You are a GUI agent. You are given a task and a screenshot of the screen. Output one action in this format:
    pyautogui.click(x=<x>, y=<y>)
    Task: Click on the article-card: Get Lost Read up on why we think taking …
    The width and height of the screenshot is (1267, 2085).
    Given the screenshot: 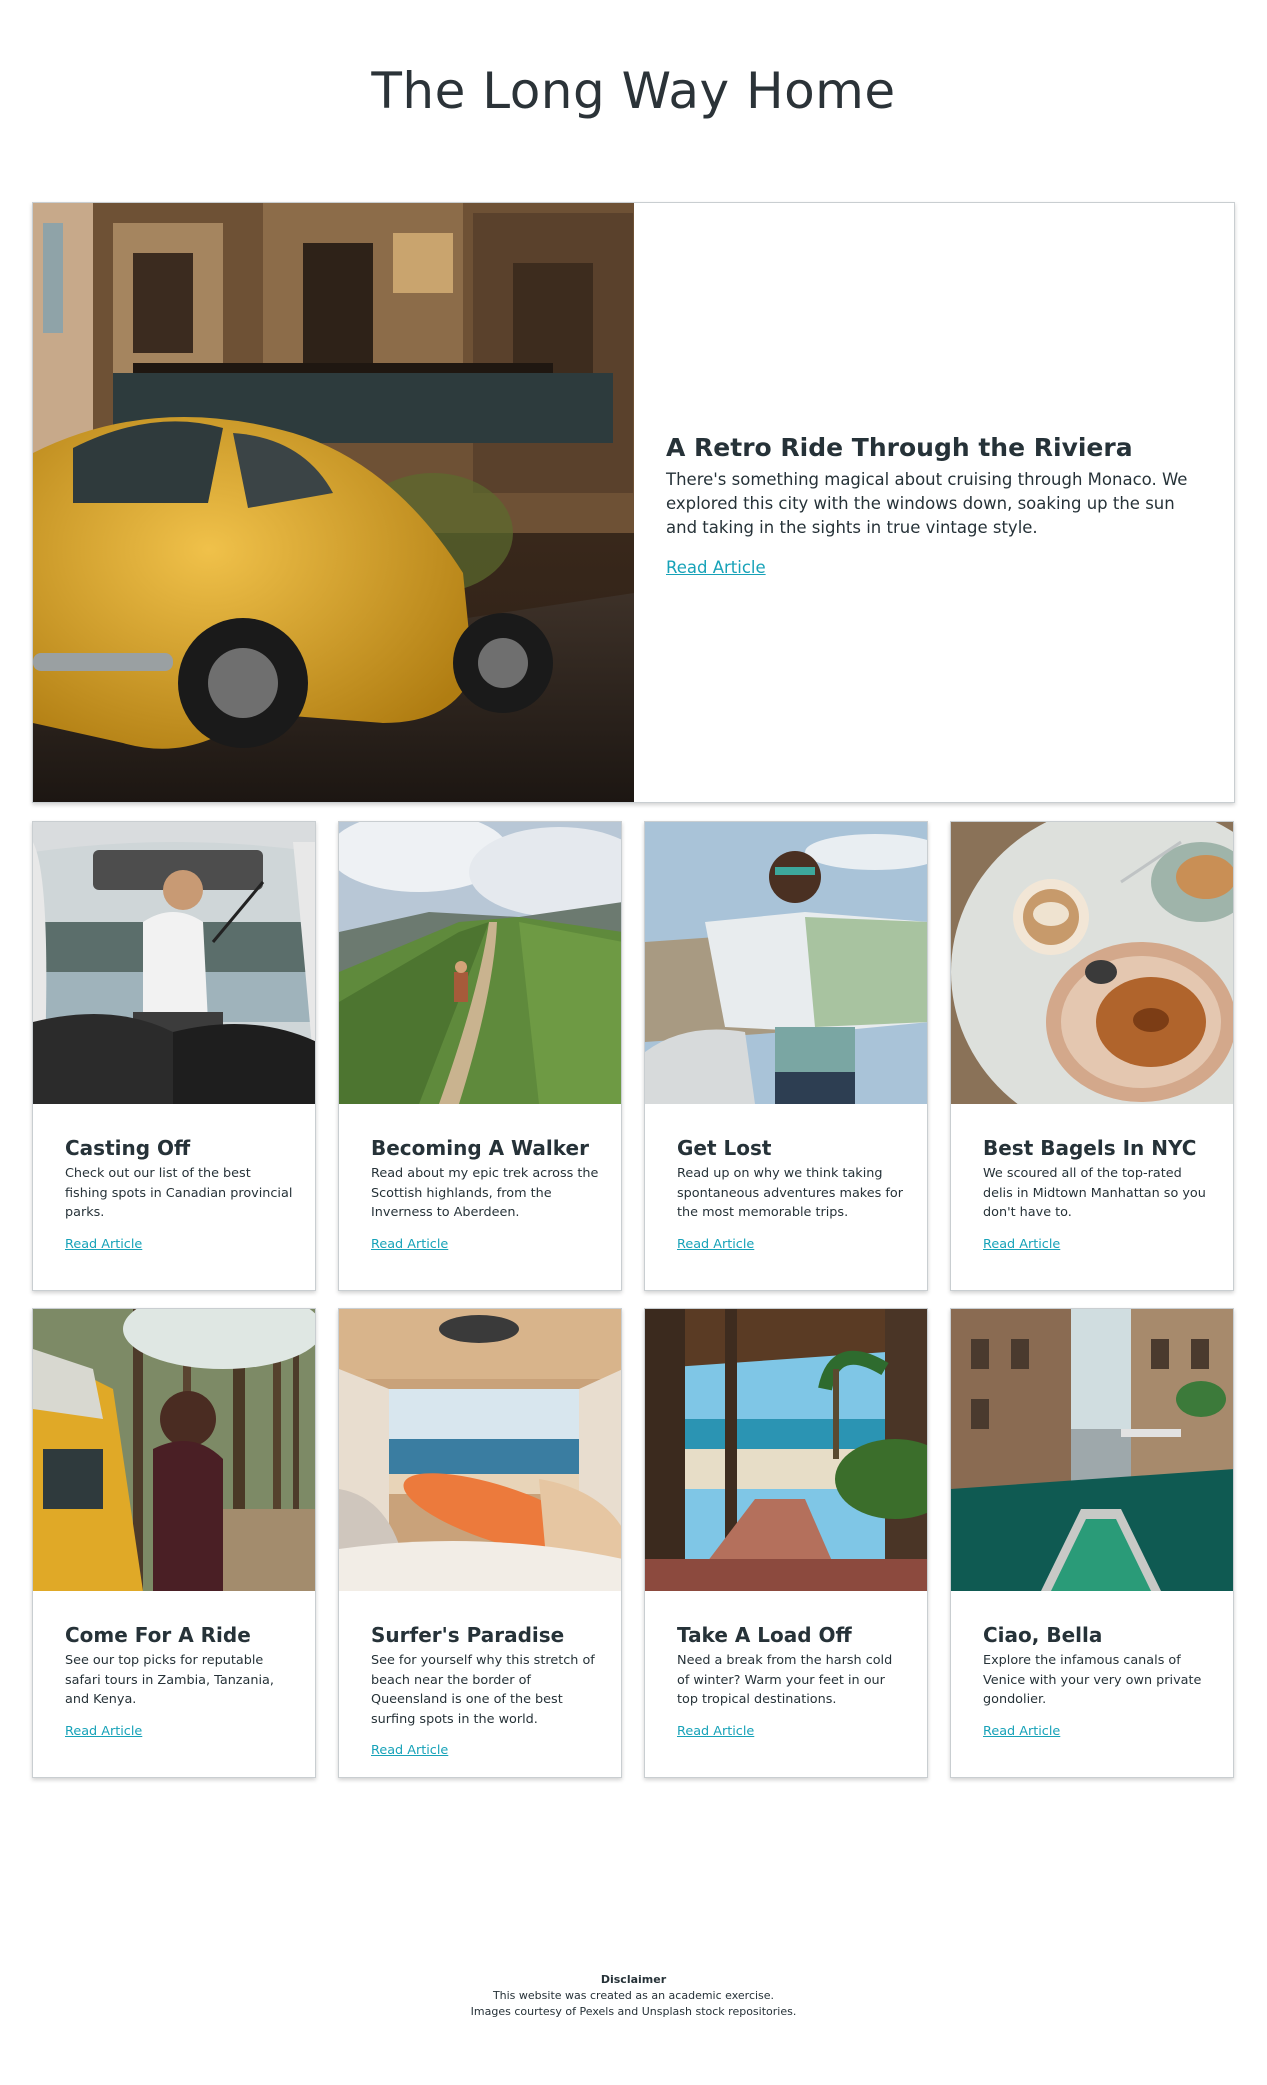 What is the action you would take?
    pyautogui.click(x=786, y=1056)
    